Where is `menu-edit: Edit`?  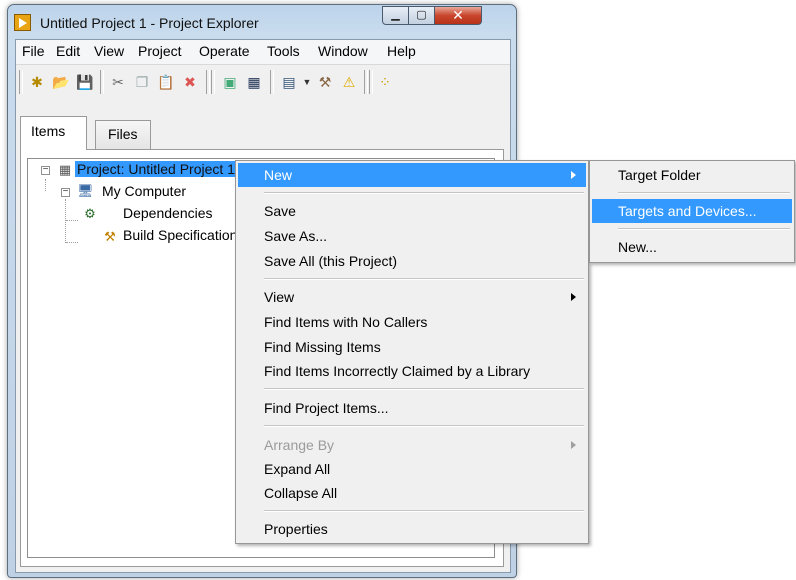 menu-edit: Edit is located at coordinates (68, 51).